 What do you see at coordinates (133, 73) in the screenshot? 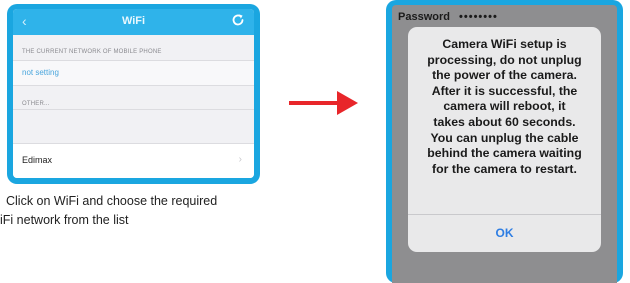
I see `current-network-row: not setting` at bounding box center [133, 73].